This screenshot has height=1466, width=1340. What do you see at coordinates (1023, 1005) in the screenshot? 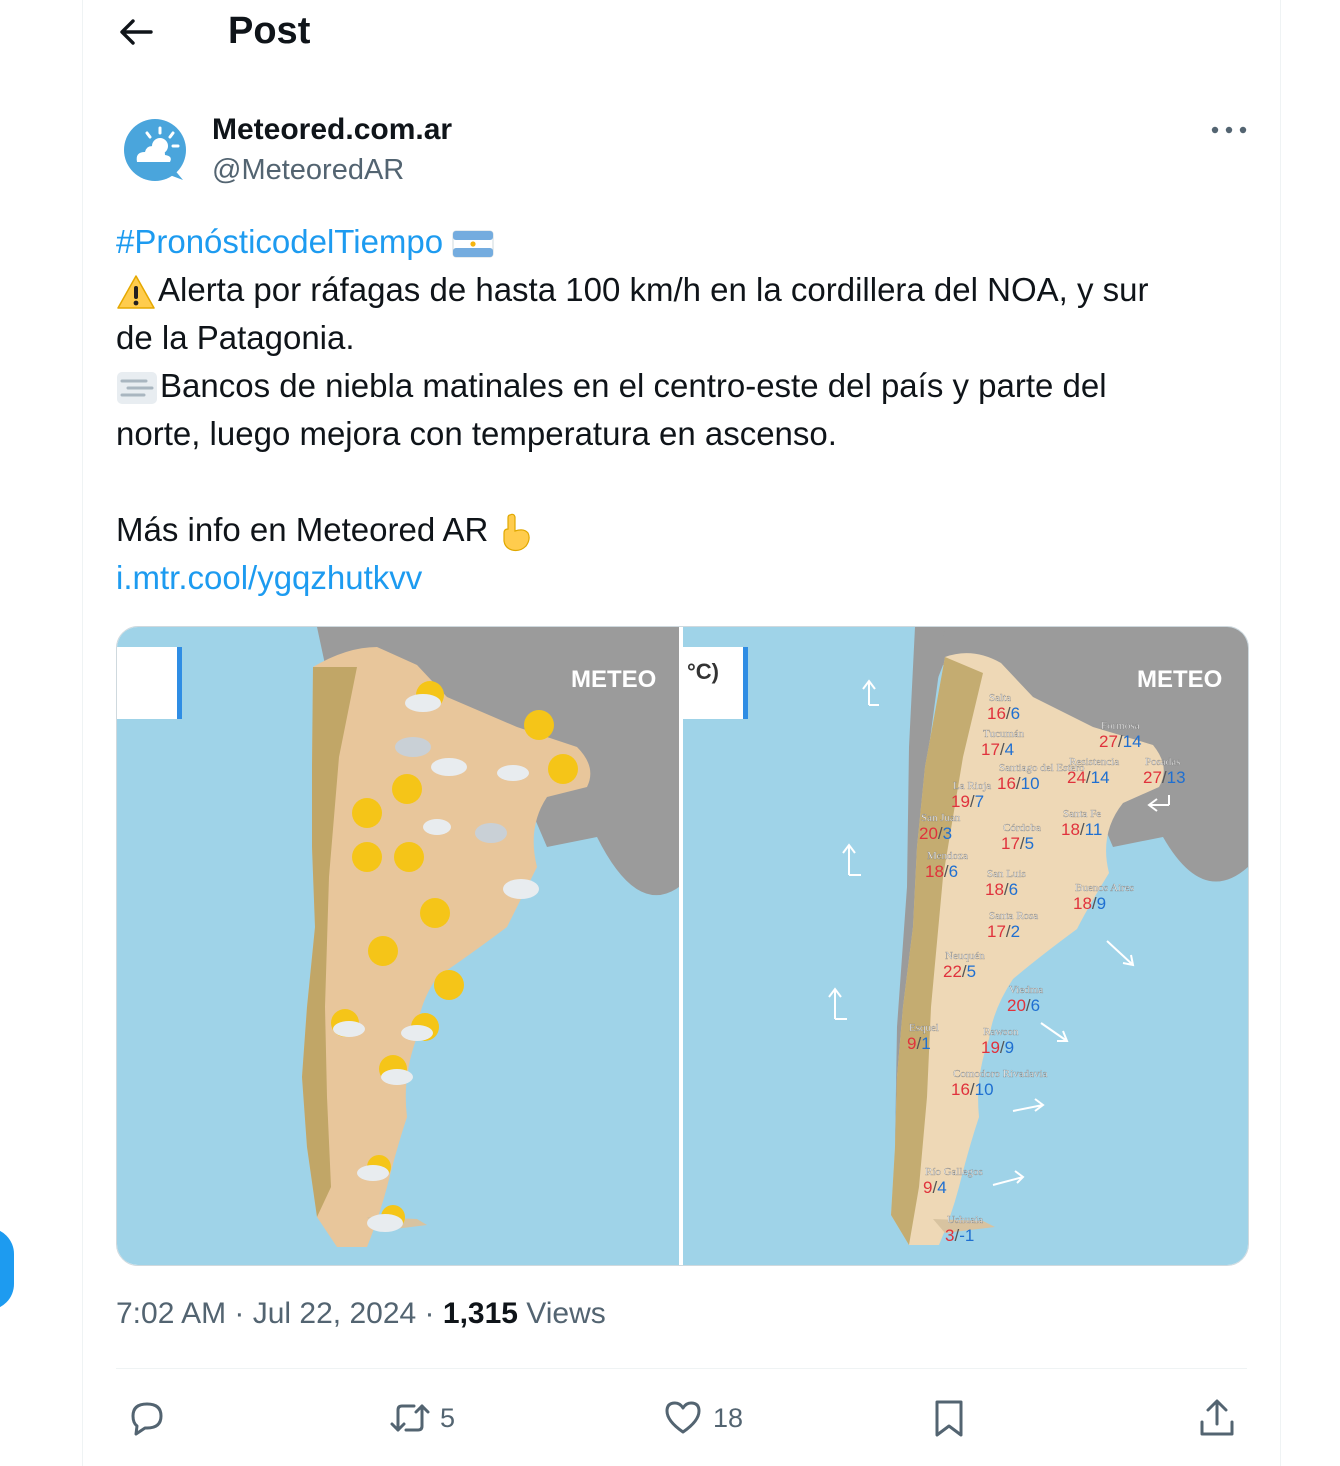
I see `city-temperature: 20/6` at bounding box center [1023, 1005].